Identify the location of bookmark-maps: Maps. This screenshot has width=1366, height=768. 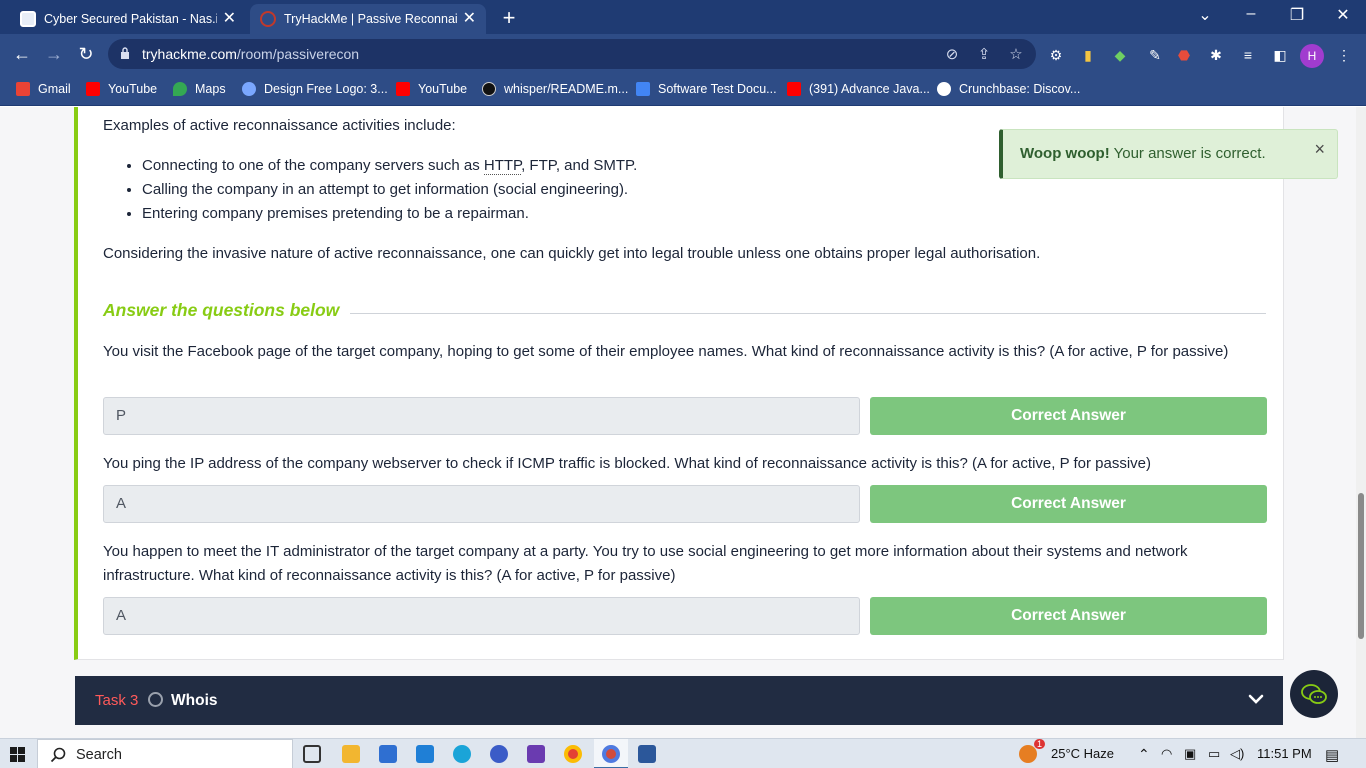
(199, 89).